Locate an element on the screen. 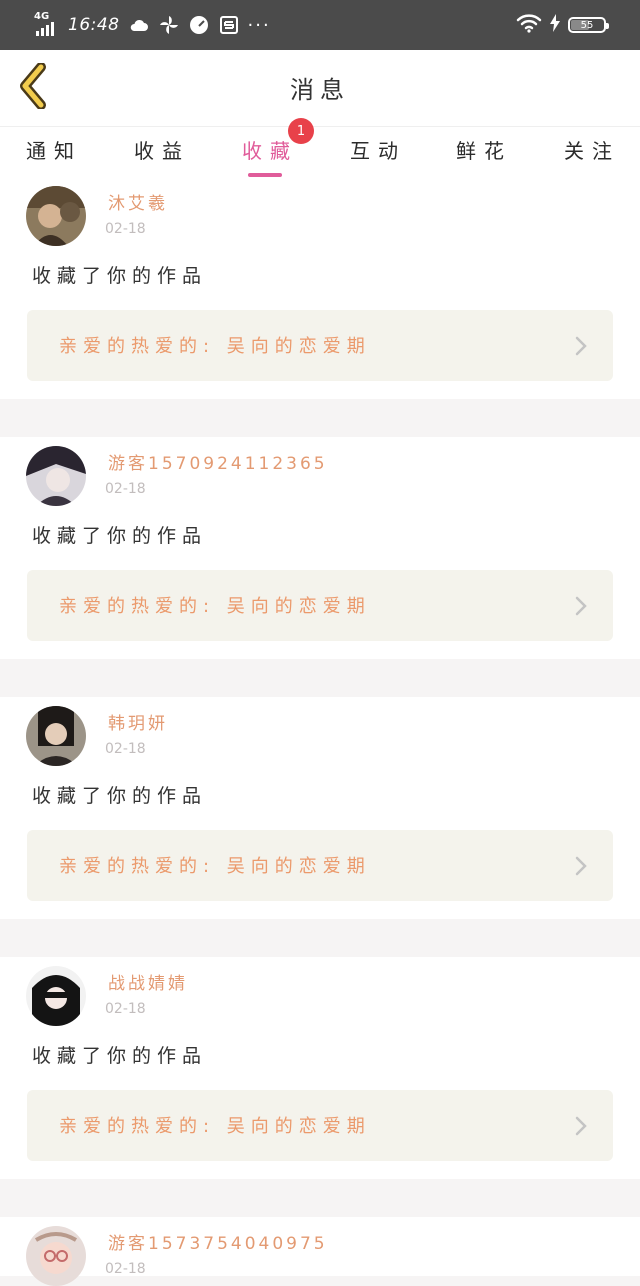  unread-badge: 1 is located at coordinates (301, 131).